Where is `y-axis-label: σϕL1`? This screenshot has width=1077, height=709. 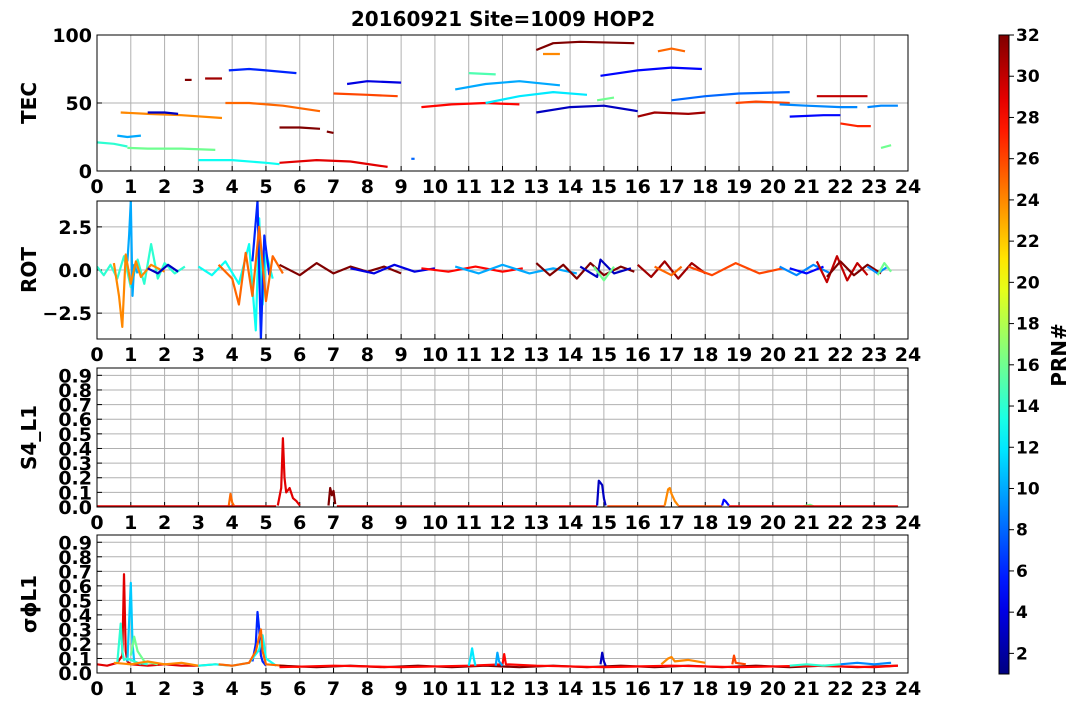 y-axis-label: σϕL1 is located at coordinates (29, 604).